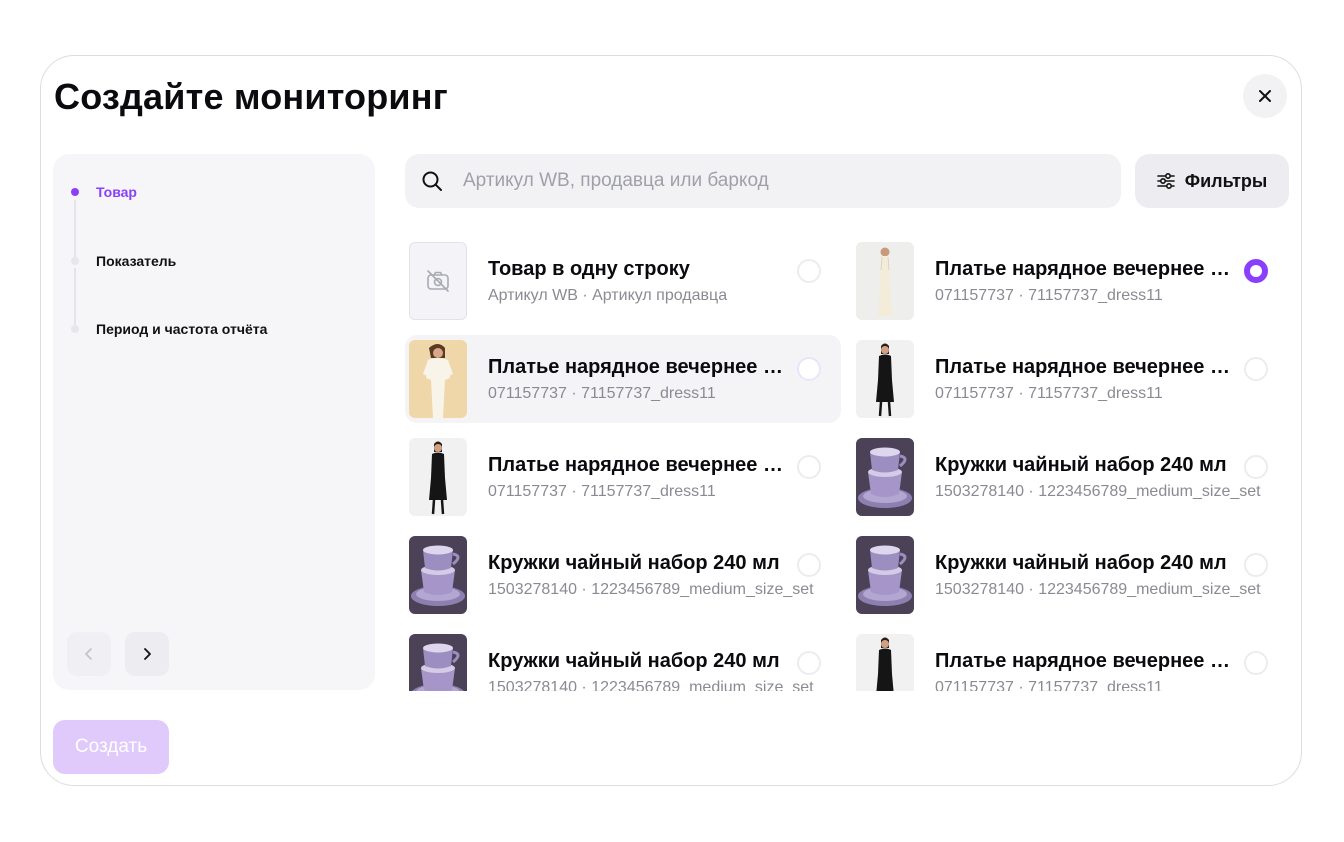 The width and height of the screenshot is (1344, 842). Describe the element at coordinates (251, 96) in the screenshot. I see `dialog-title: Создайте мониторинг` at that location.